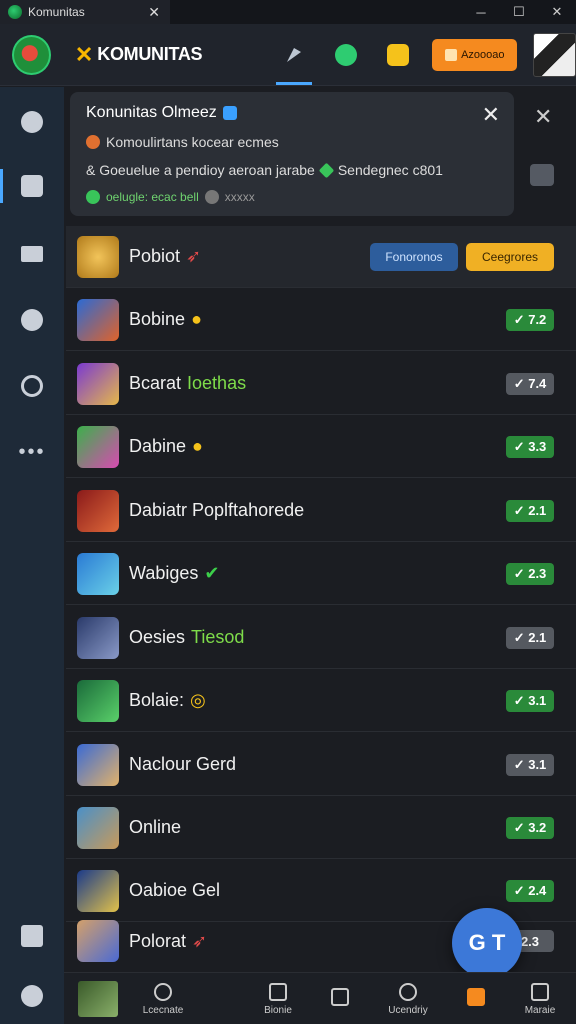 The width and height of the screenshot is (576, 1024). What do you see at coordinates (398, 55) in the screenshot?
I see `tab-rewards` at bounding box center [398, 55].